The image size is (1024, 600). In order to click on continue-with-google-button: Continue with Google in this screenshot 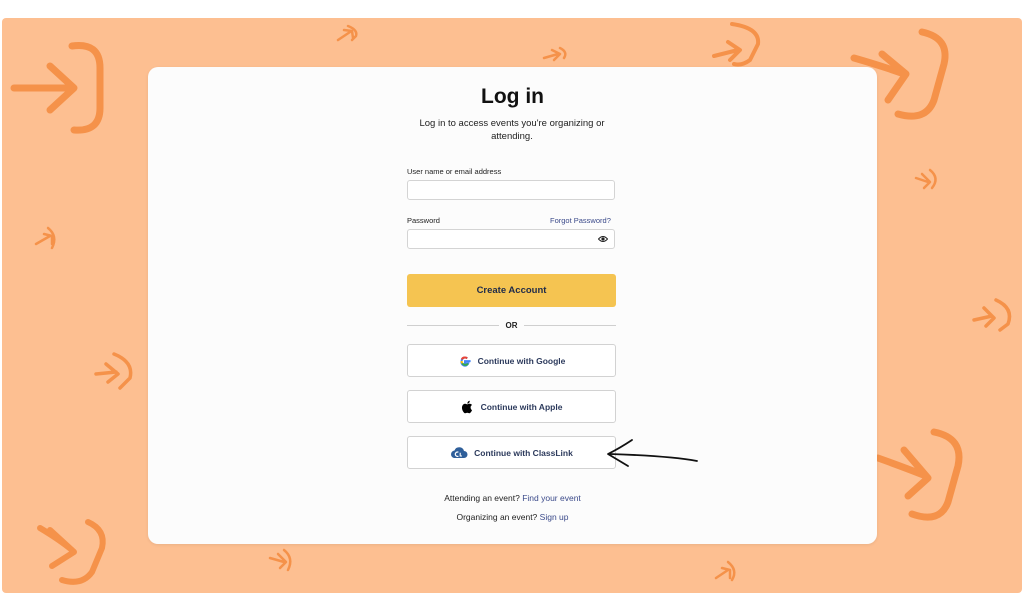, I will do `click(511, 360)`.